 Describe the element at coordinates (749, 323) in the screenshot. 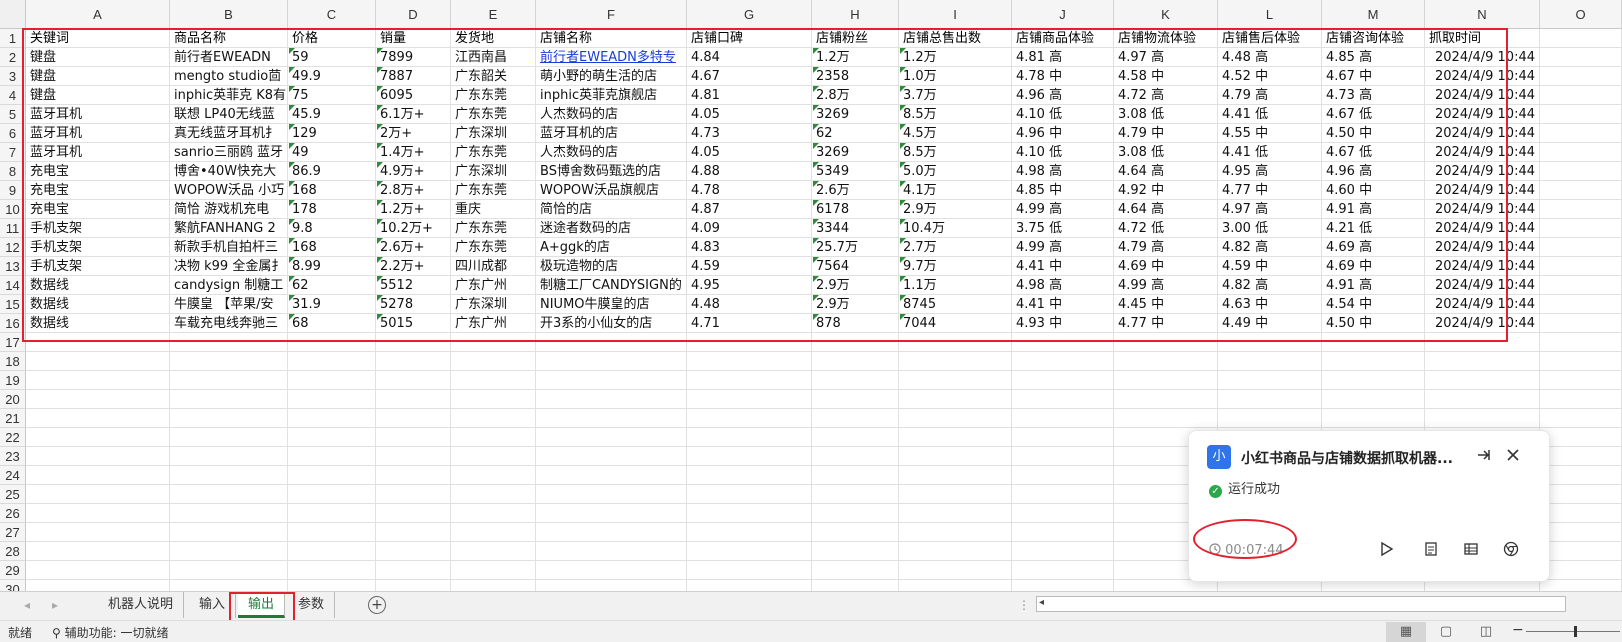

I see `table-cell: 4.71` at that location.